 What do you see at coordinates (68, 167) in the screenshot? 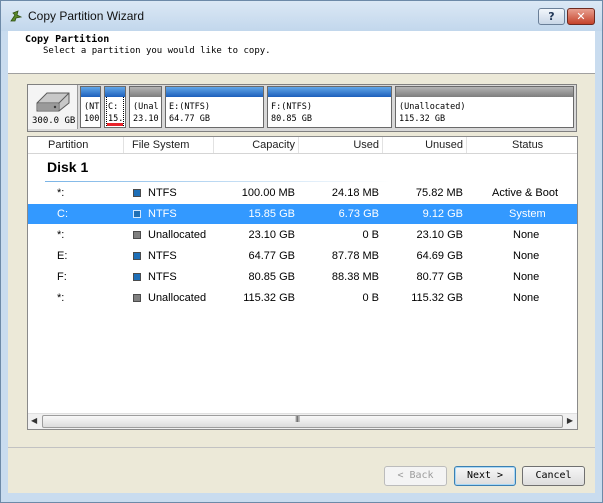
I see `disk-group-label: Disk 1` at bounding box center [68, 167].